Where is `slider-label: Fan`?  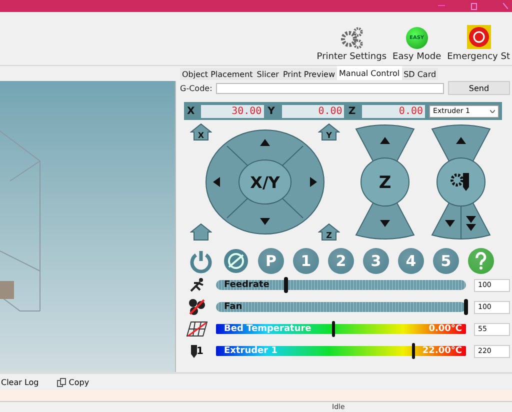
slider-label: Fan is located at coordinates (233, 307).